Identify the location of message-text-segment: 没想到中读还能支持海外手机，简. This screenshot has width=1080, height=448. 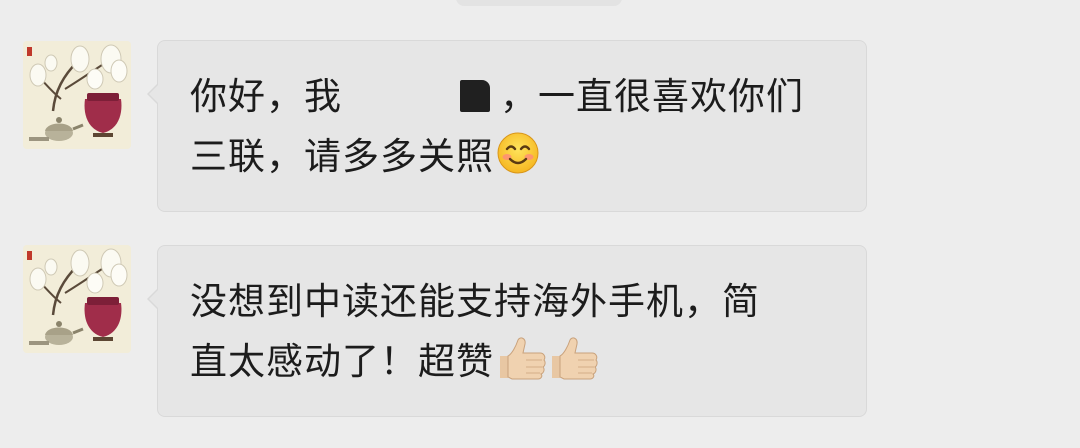
(475, 301).